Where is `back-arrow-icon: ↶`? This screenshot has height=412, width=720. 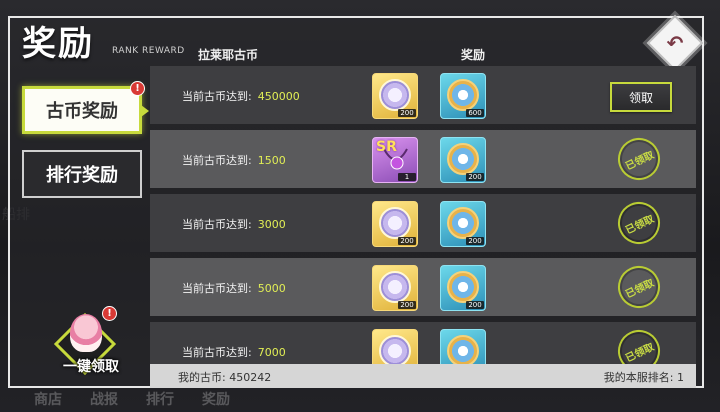 back-arrow-icon: ↶ is located at coordinates (675, 43).